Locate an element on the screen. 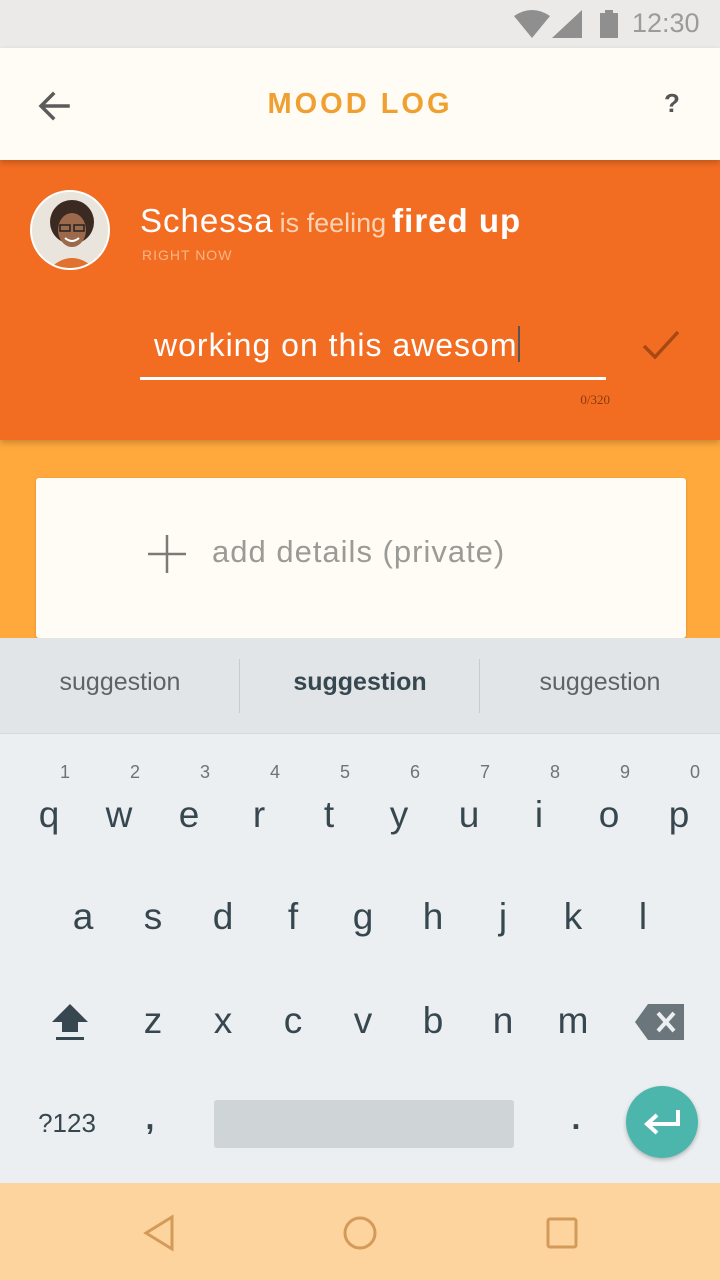  app-bar: MOOD LOG ? is located at coordinates (360, 104).